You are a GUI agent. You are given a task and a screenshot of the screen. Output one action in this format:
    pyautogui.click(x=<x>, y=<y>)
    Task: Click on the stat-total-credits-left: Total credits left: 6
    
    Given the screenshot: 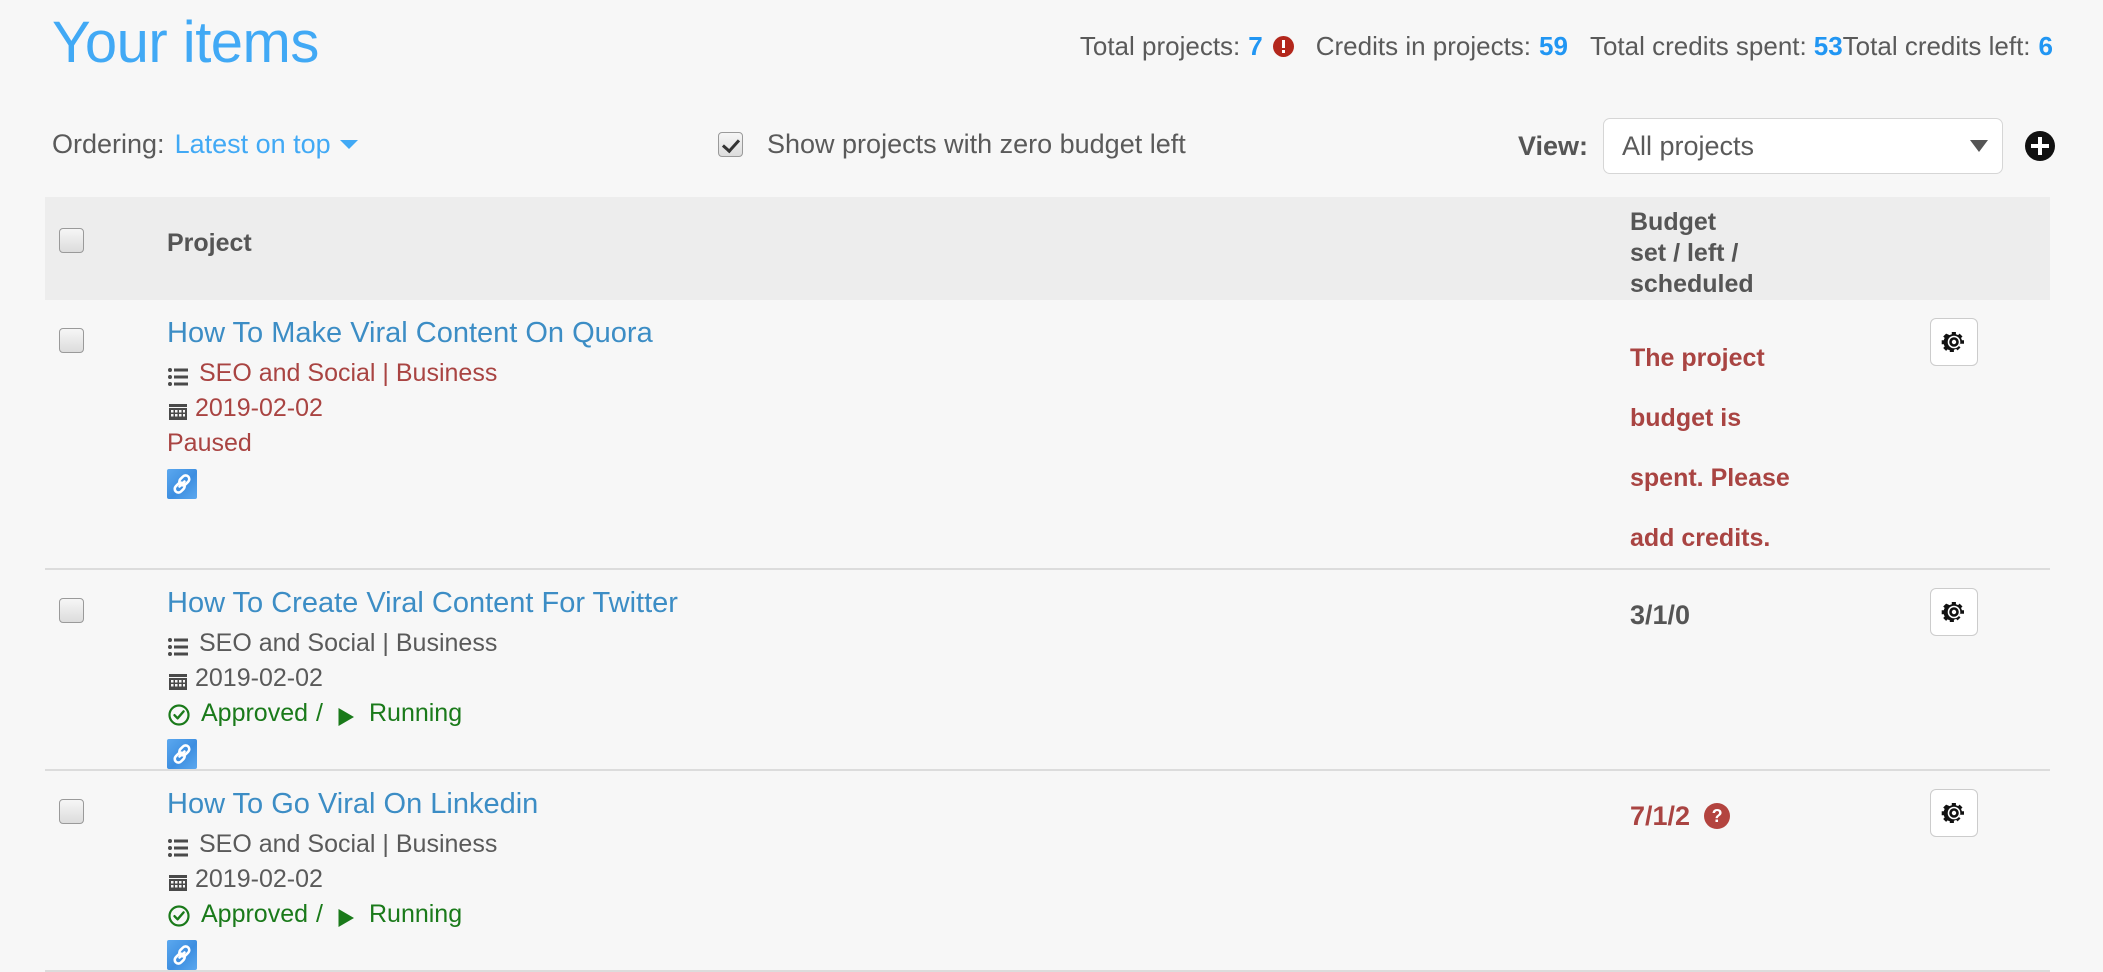 What is the action you would take?
    pyautogui.click(x=1948, y=46)
    